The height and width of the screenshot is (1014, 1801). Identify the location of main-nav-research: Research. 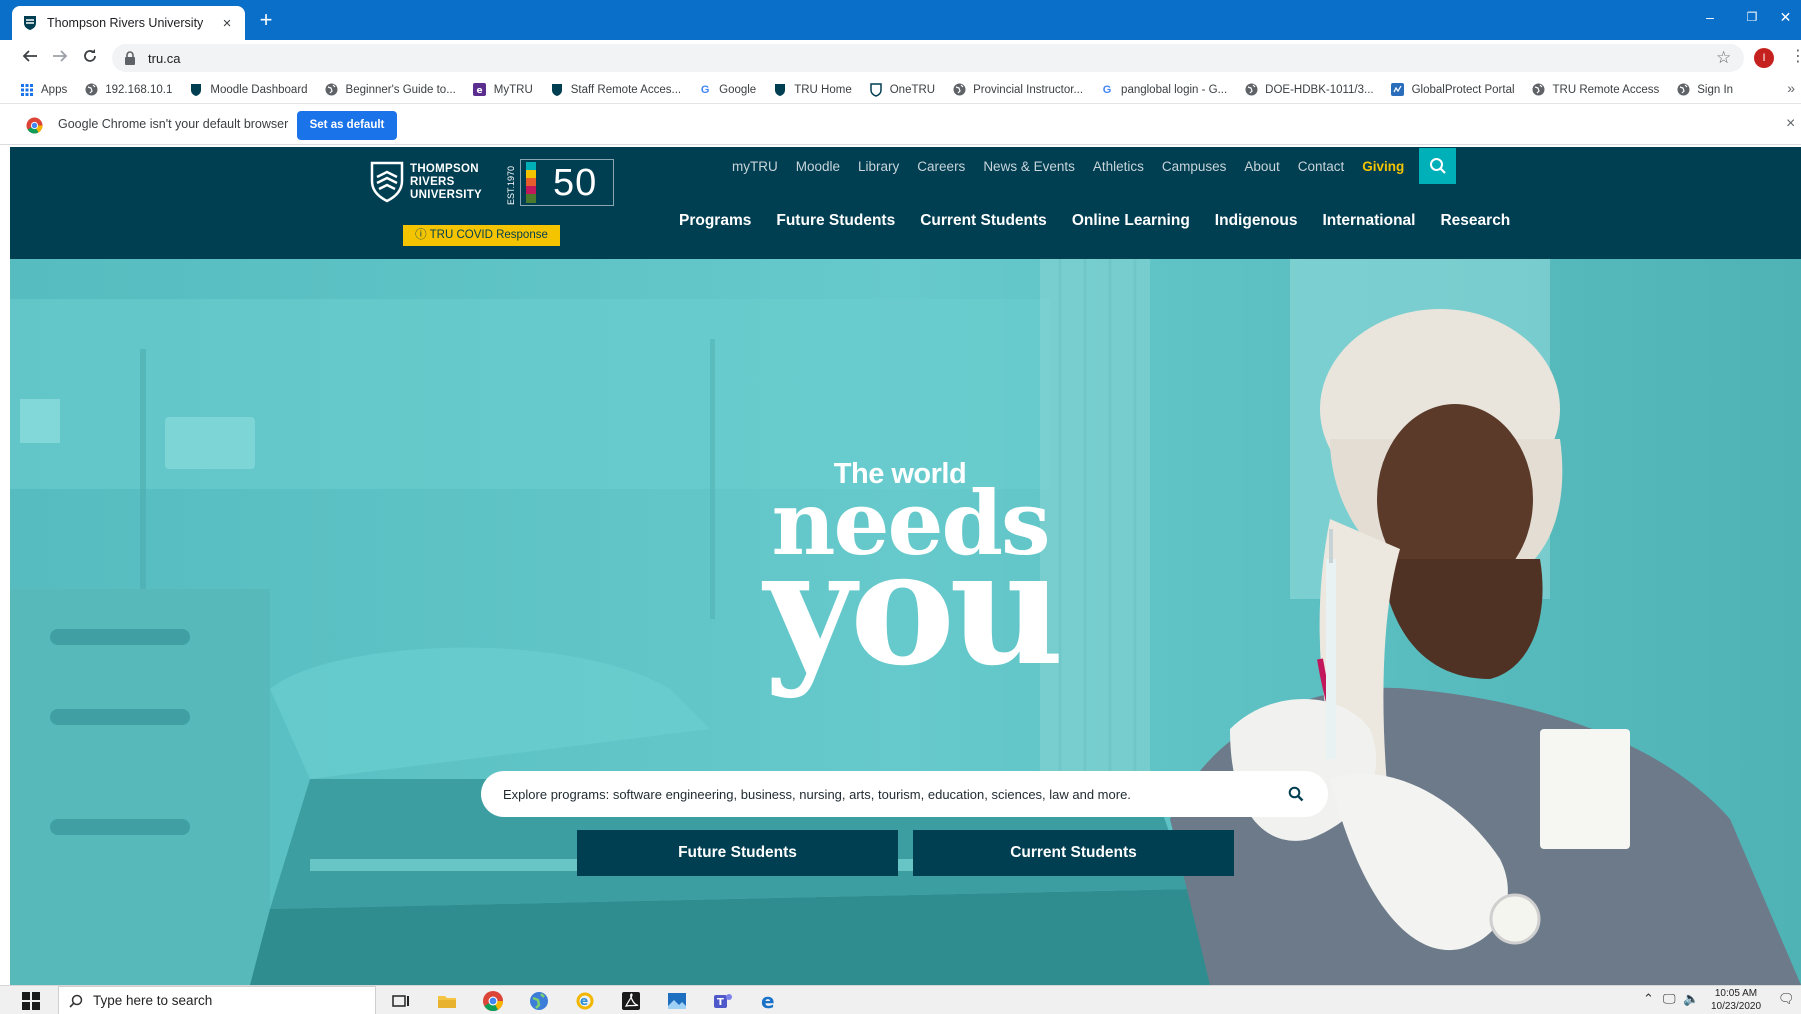
(1475, 221).